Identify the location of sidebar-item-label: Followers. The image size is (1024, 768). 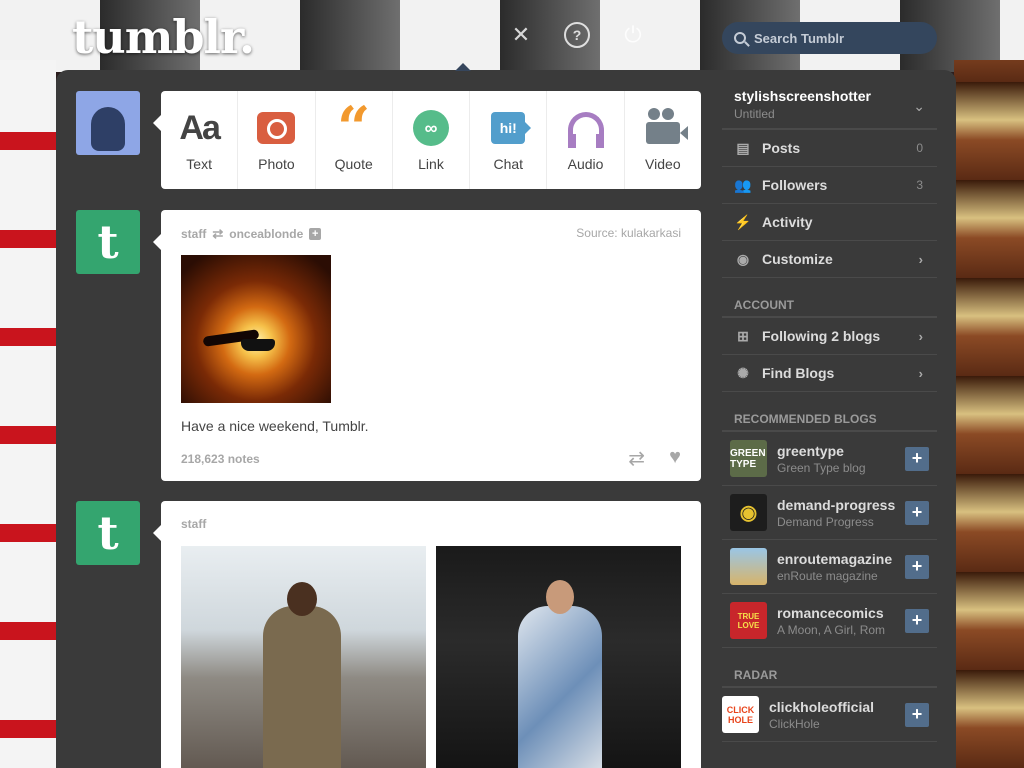
(795, 185).